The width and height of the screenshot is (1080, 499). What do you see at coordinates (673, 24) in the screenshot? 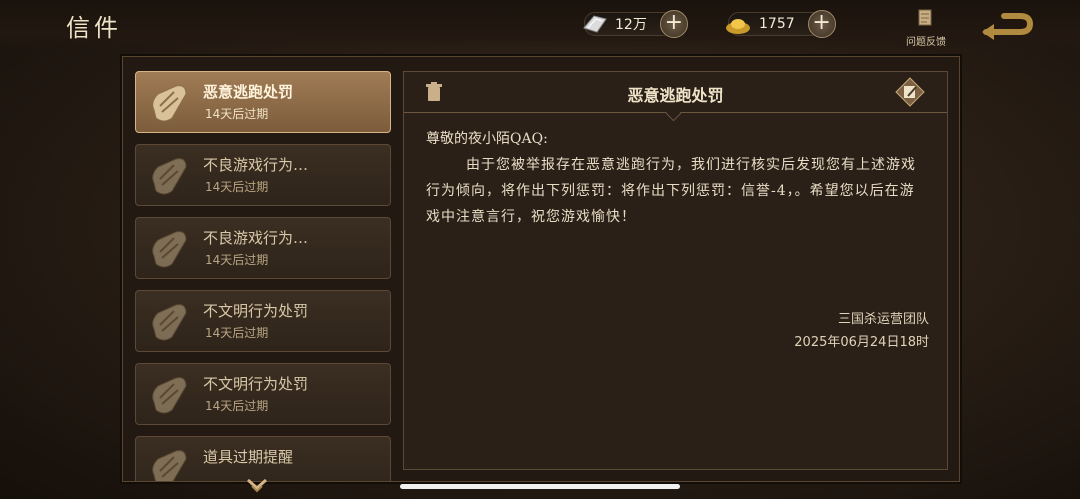
I see `add-silver-button: +` at bounding box center [673, 24].